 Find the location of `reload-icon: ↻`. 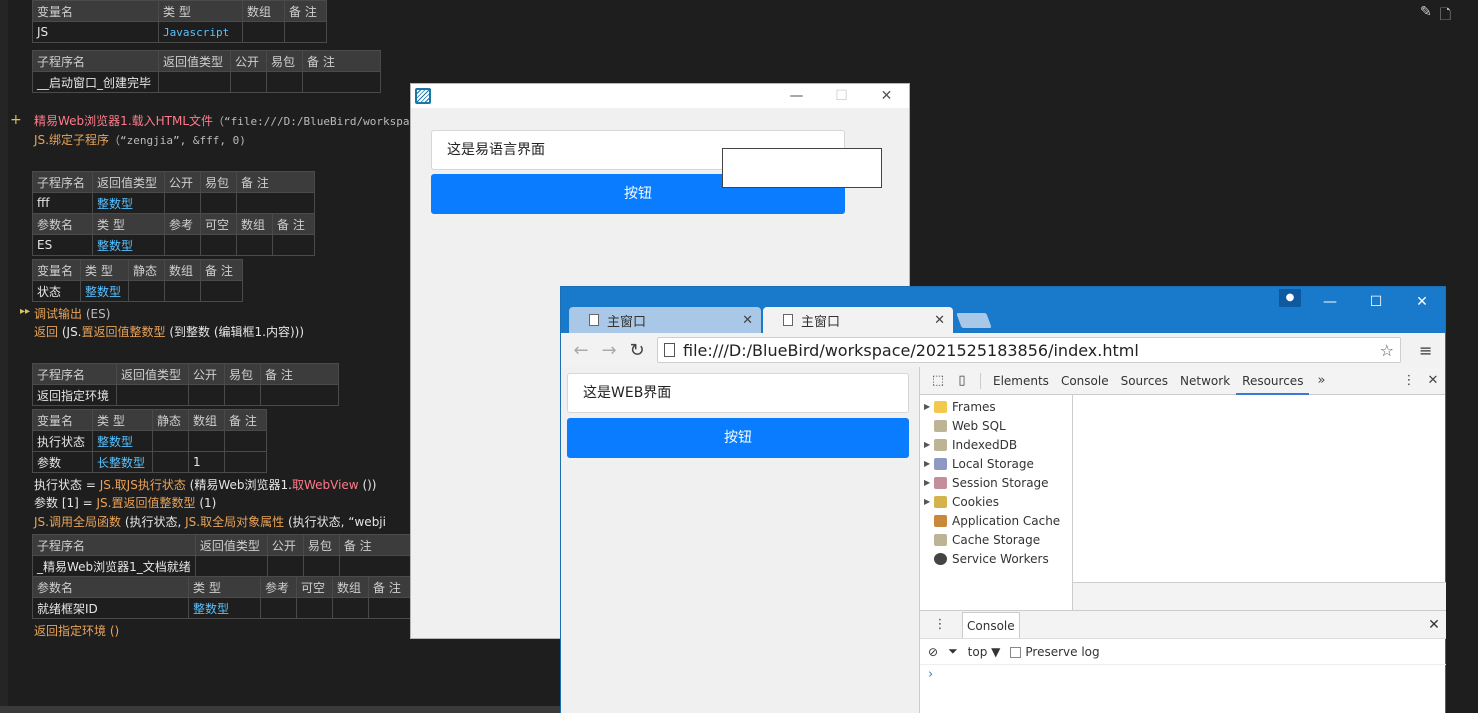

reload-icon: ↻ is located at coordinates (637, 350).